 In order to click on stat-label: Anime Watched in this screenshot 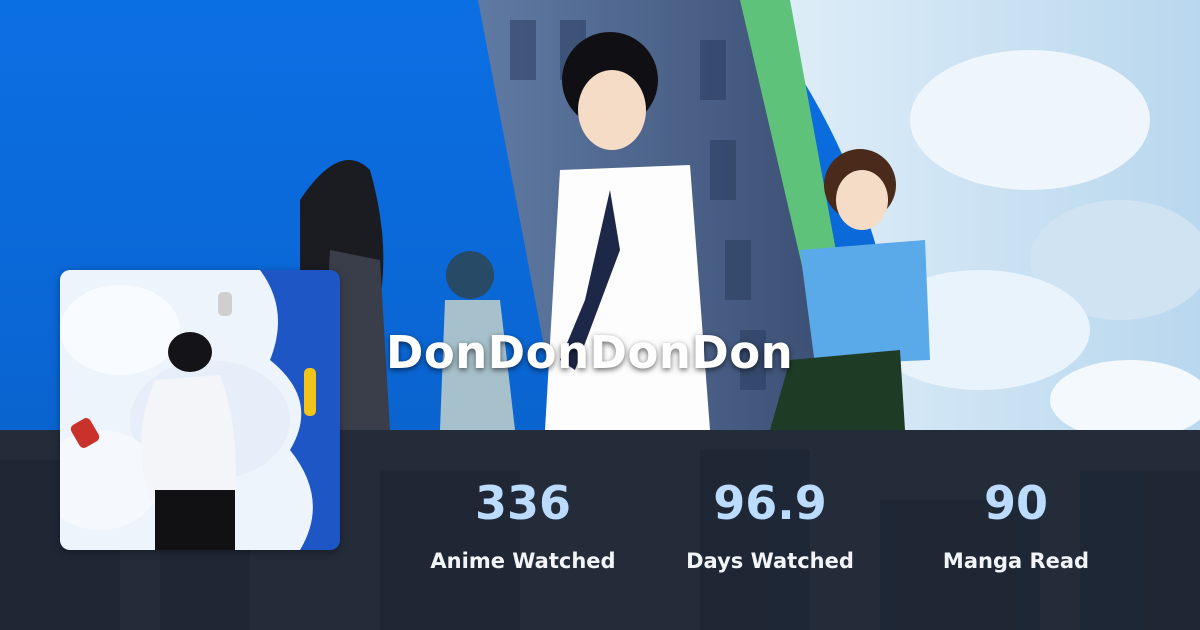, I will do `click(523, 561)`.